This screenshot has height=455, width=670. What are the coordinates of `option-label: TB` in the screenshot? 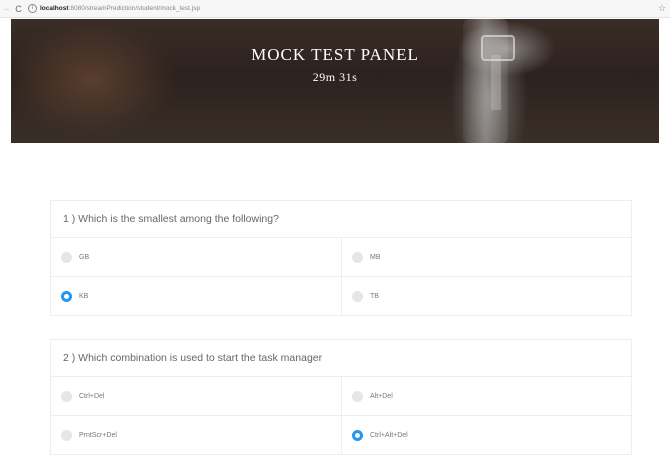 It's located at (374, 296).